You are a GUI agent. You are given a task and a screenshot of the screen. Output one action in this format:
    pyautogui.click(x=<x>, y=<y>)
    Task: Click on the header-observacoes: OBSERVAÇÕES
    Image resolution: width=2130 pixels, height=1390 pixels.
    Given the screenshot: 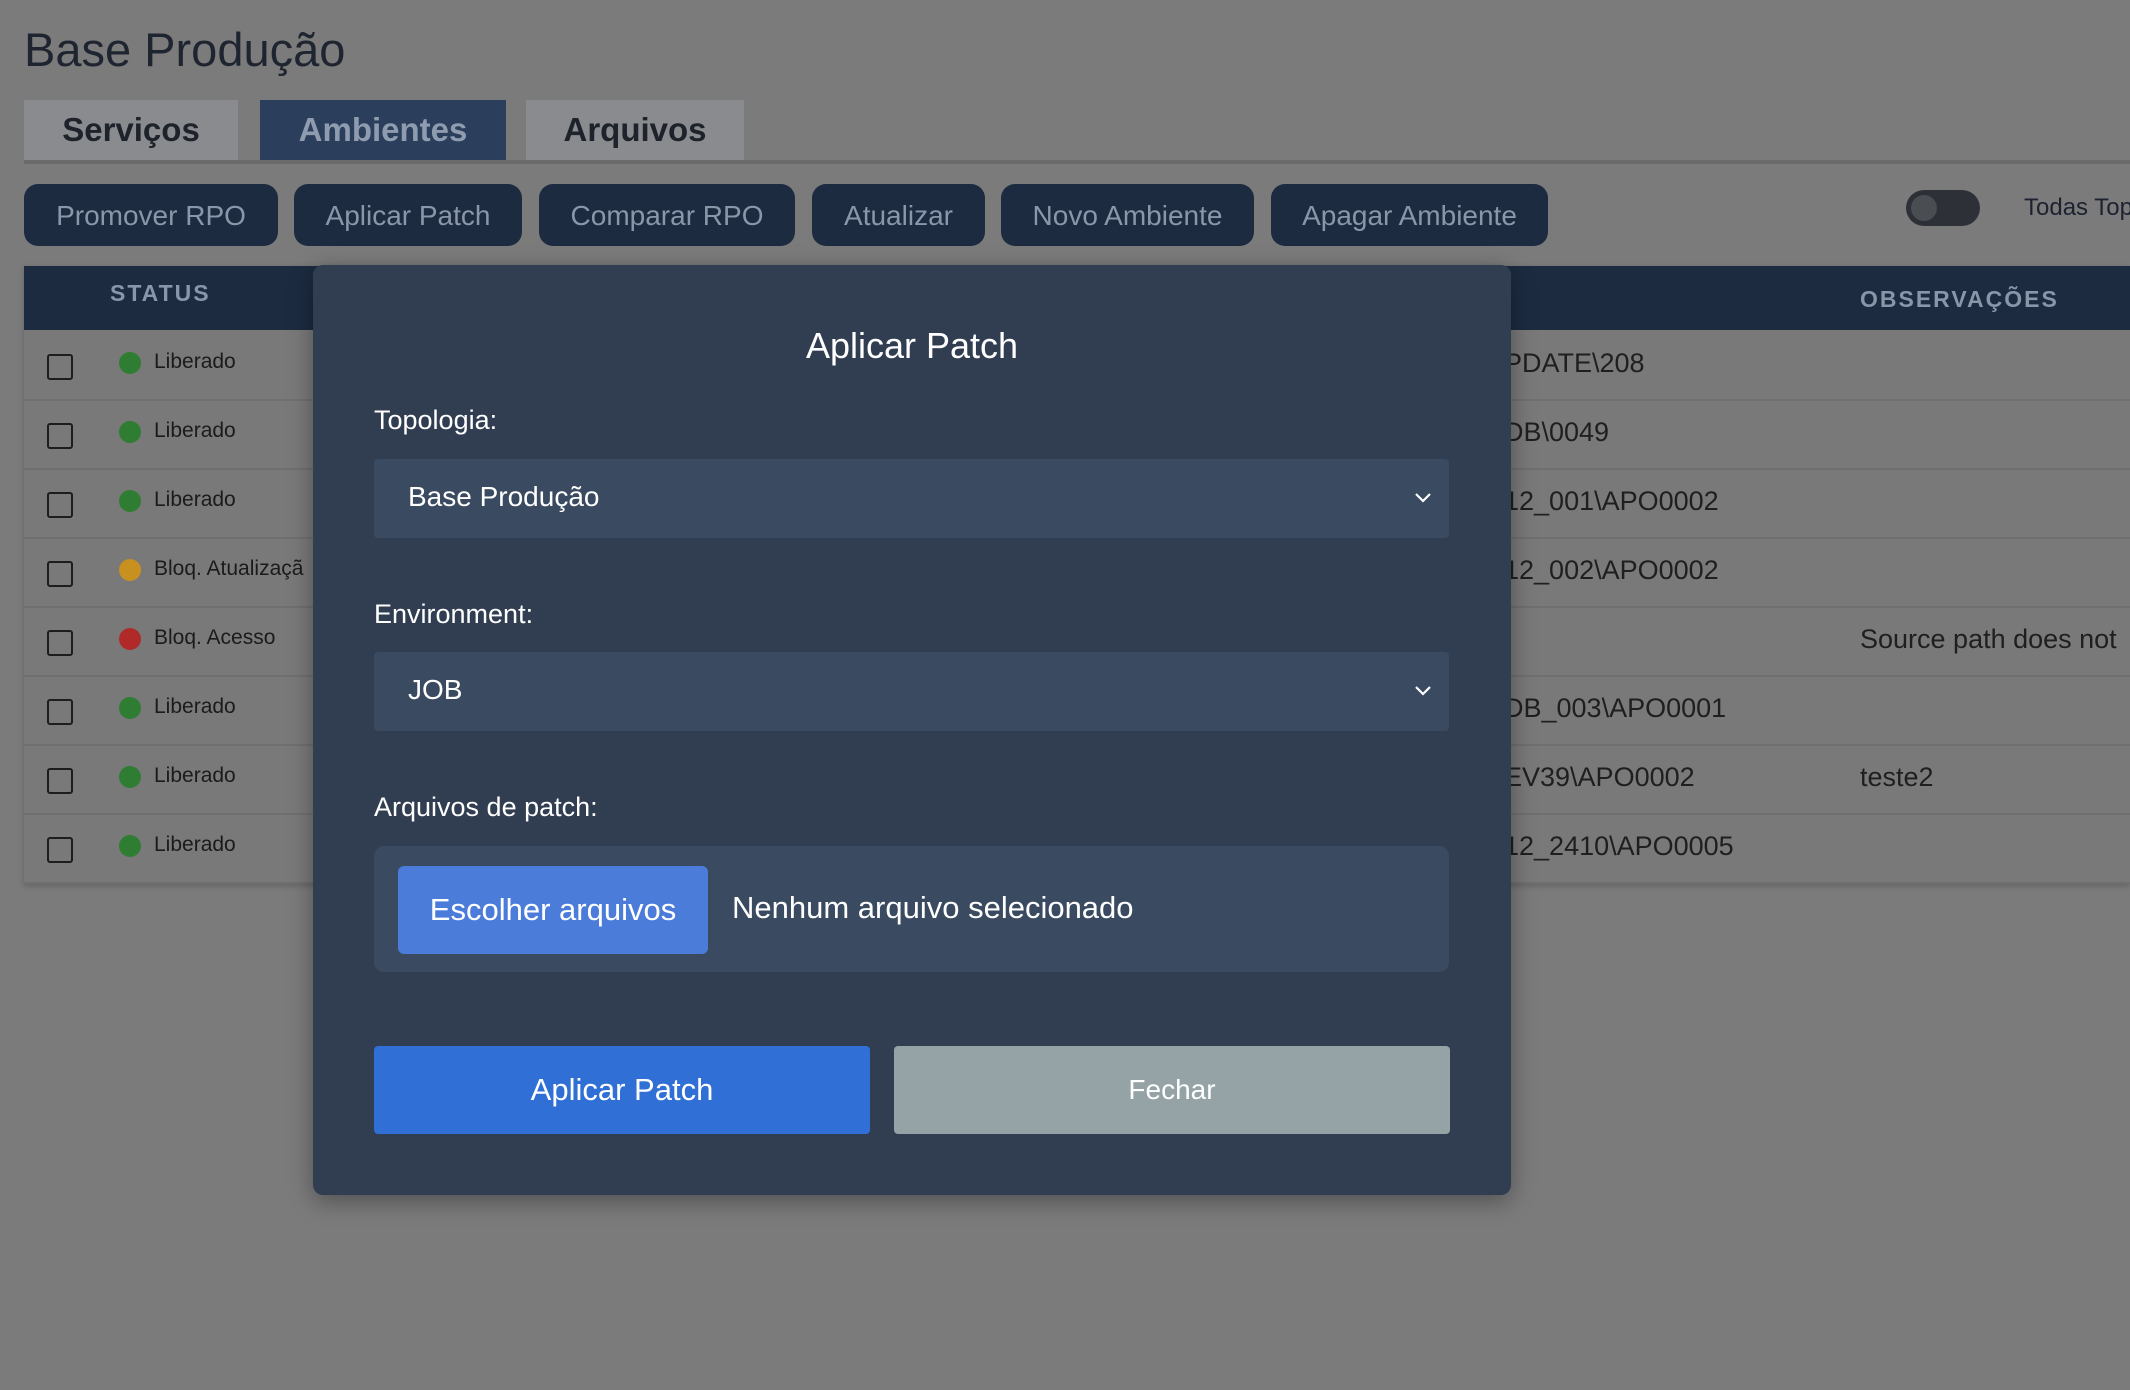 What is the action you would take?
    pyautogui.click(x=1959, y=299)
    